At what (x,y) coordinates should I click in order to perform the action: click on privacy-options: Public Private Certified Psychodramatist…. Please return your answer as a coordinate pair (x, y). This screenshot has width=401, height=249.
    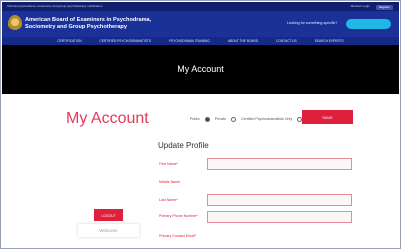
    Looking at the image, I should click on (246, 119).